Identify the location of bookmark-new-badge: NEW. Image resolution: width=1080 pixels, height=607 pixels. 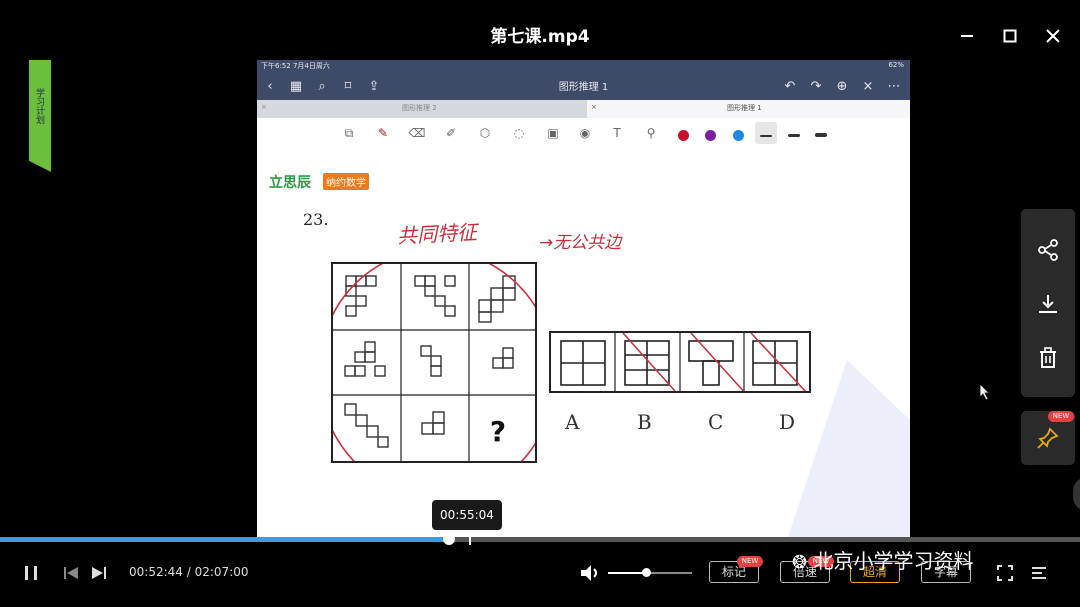
(750, 561).